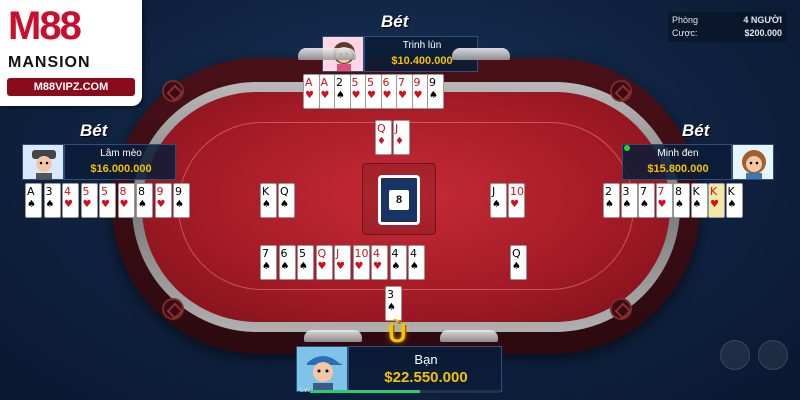  Describe the element at coordinates (121, 169) in the screenshot. I see `left-player-money: $16.000.000` at that location.